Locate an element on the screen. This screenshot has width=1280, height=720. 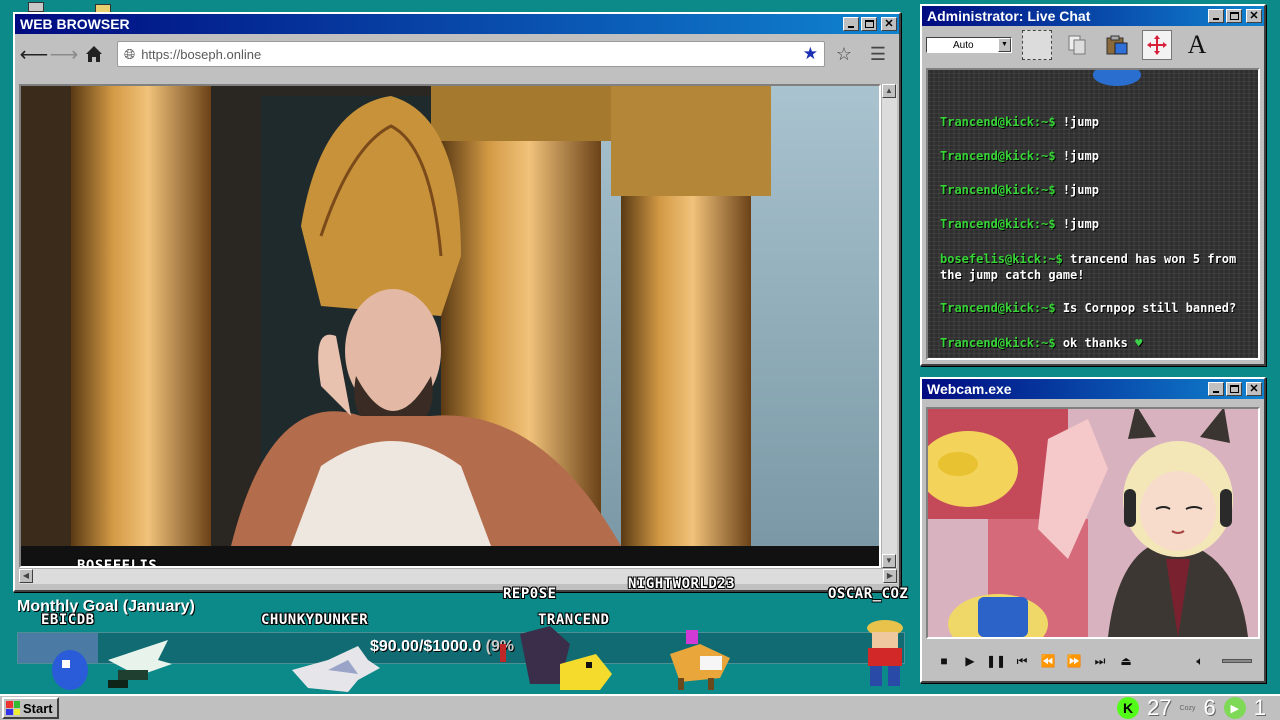
stop-icon: ■ is located at coordinates (944, 661).